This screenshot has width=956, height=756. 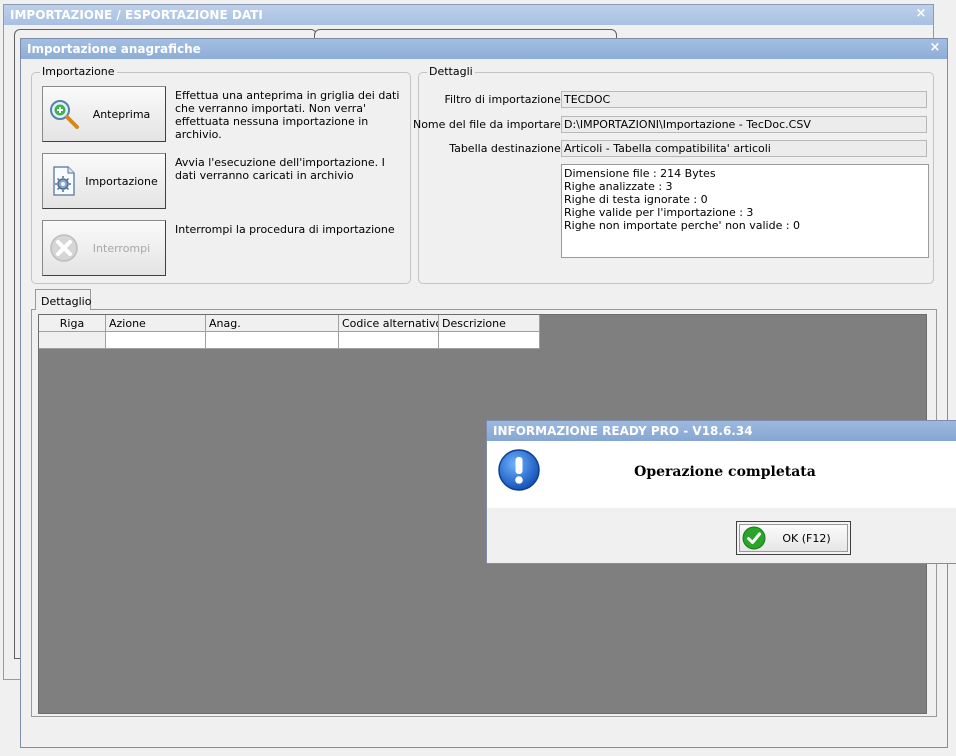 I want to click on checkmark-icon, so click(x=754, y=538).